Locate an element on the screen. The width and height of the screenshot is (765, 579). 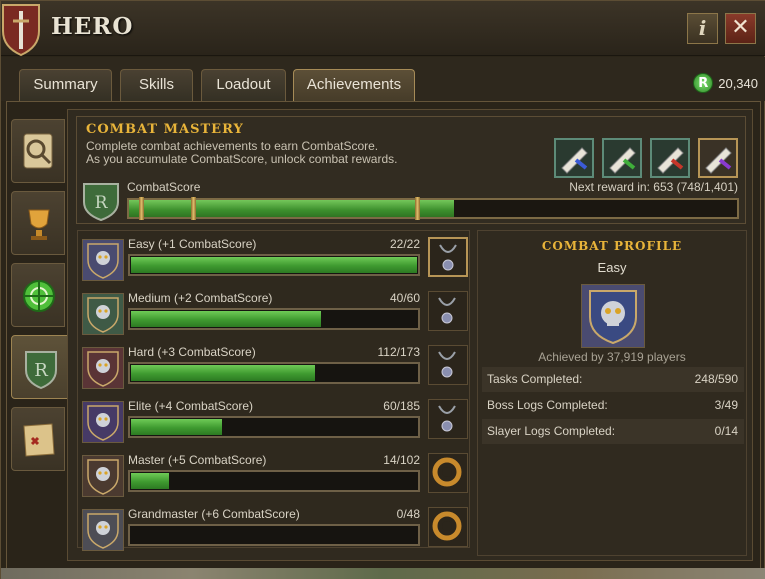
purple-scroll-icon is located at coordinates (718, 160).